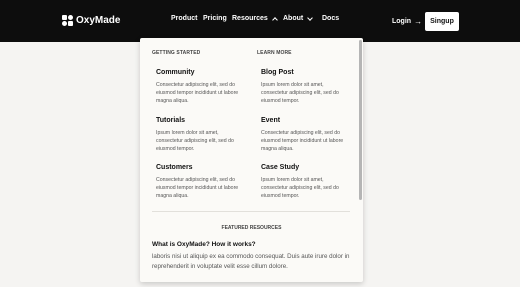 The image size is (520, 287). What do you see at coordinates (442, 21) in the screenshot?
I see `signup-button: Singup` at bounding box center [442, 21].